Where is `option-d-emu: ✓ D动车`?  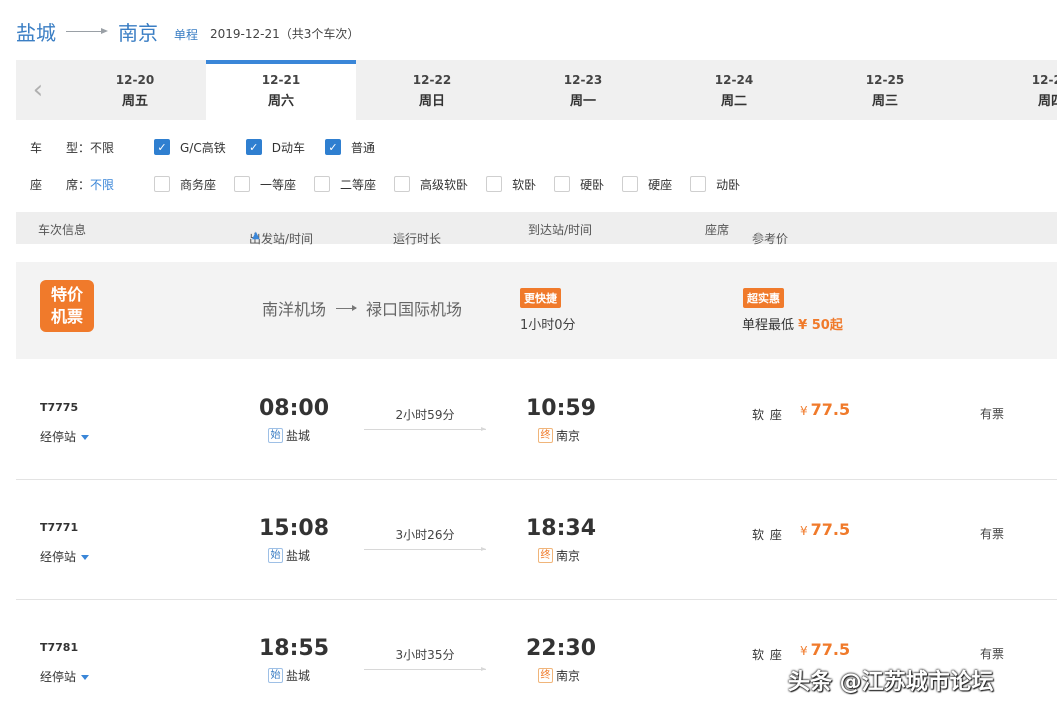
option-d-emu: ✓ D动车 is located at coordinates (275, 147).